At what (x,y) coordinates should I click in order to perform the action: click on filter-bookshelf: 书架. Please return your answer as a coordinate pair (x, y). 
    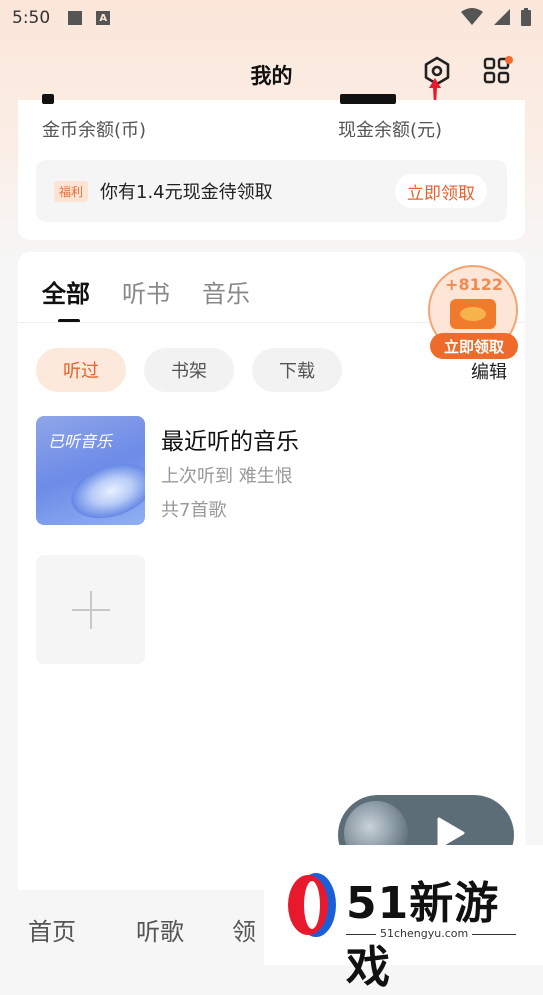
    Looking at the image, I should click on (189, 370).